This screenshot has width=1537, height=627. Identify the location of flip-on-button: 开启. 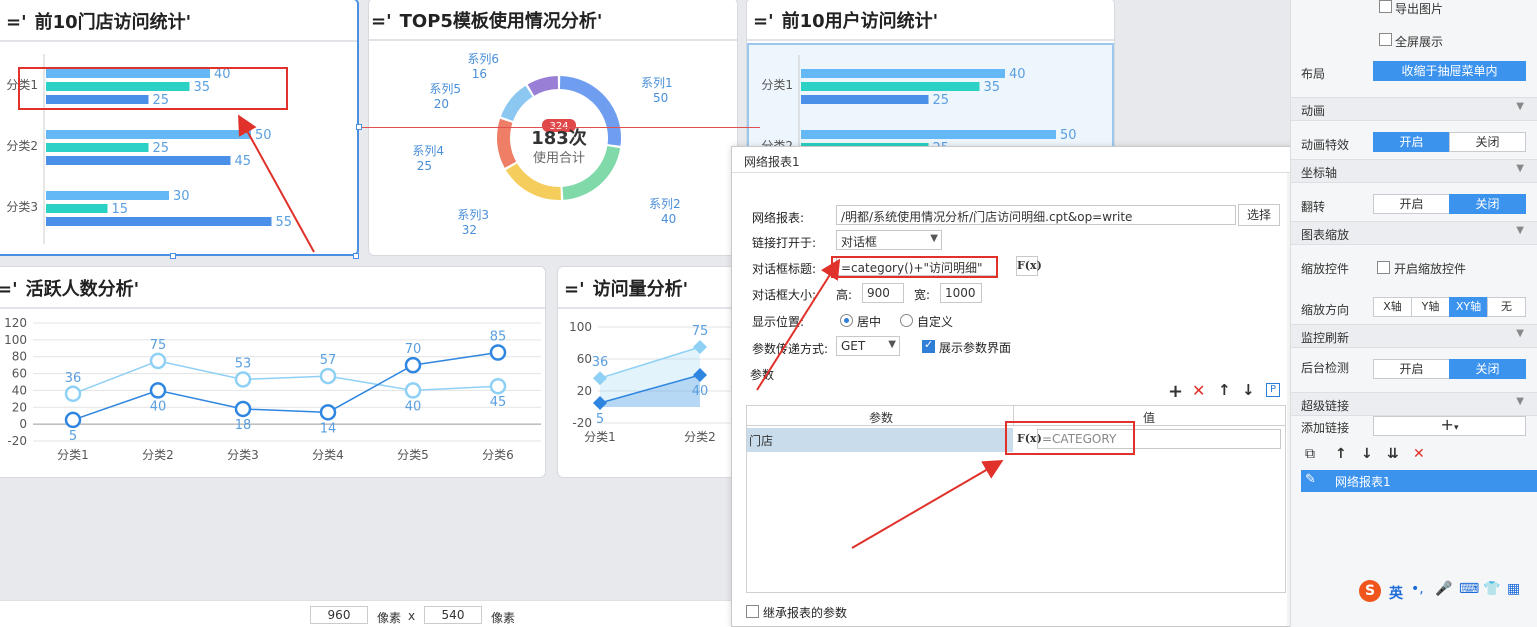
(1411, 204).